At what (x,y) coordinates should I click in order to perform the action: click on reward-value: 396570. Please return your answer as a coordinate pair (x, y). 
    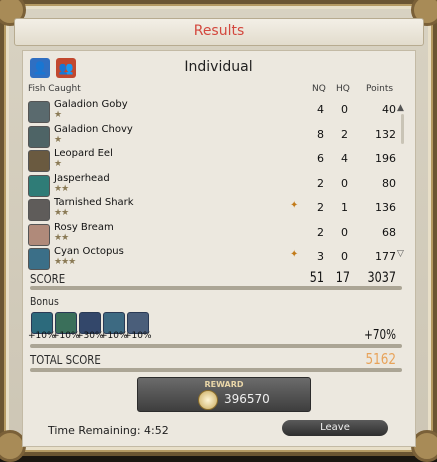
    Looking at the image, I should click on (247, 399).